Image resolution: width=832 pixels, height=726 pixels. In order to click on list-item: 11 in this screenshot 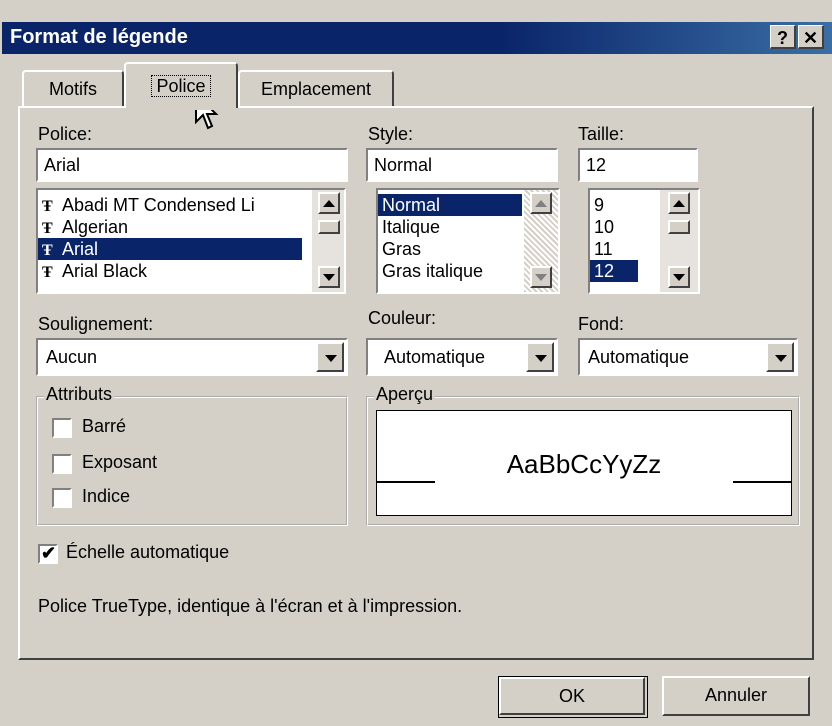, I will do `click(614, 249)`.